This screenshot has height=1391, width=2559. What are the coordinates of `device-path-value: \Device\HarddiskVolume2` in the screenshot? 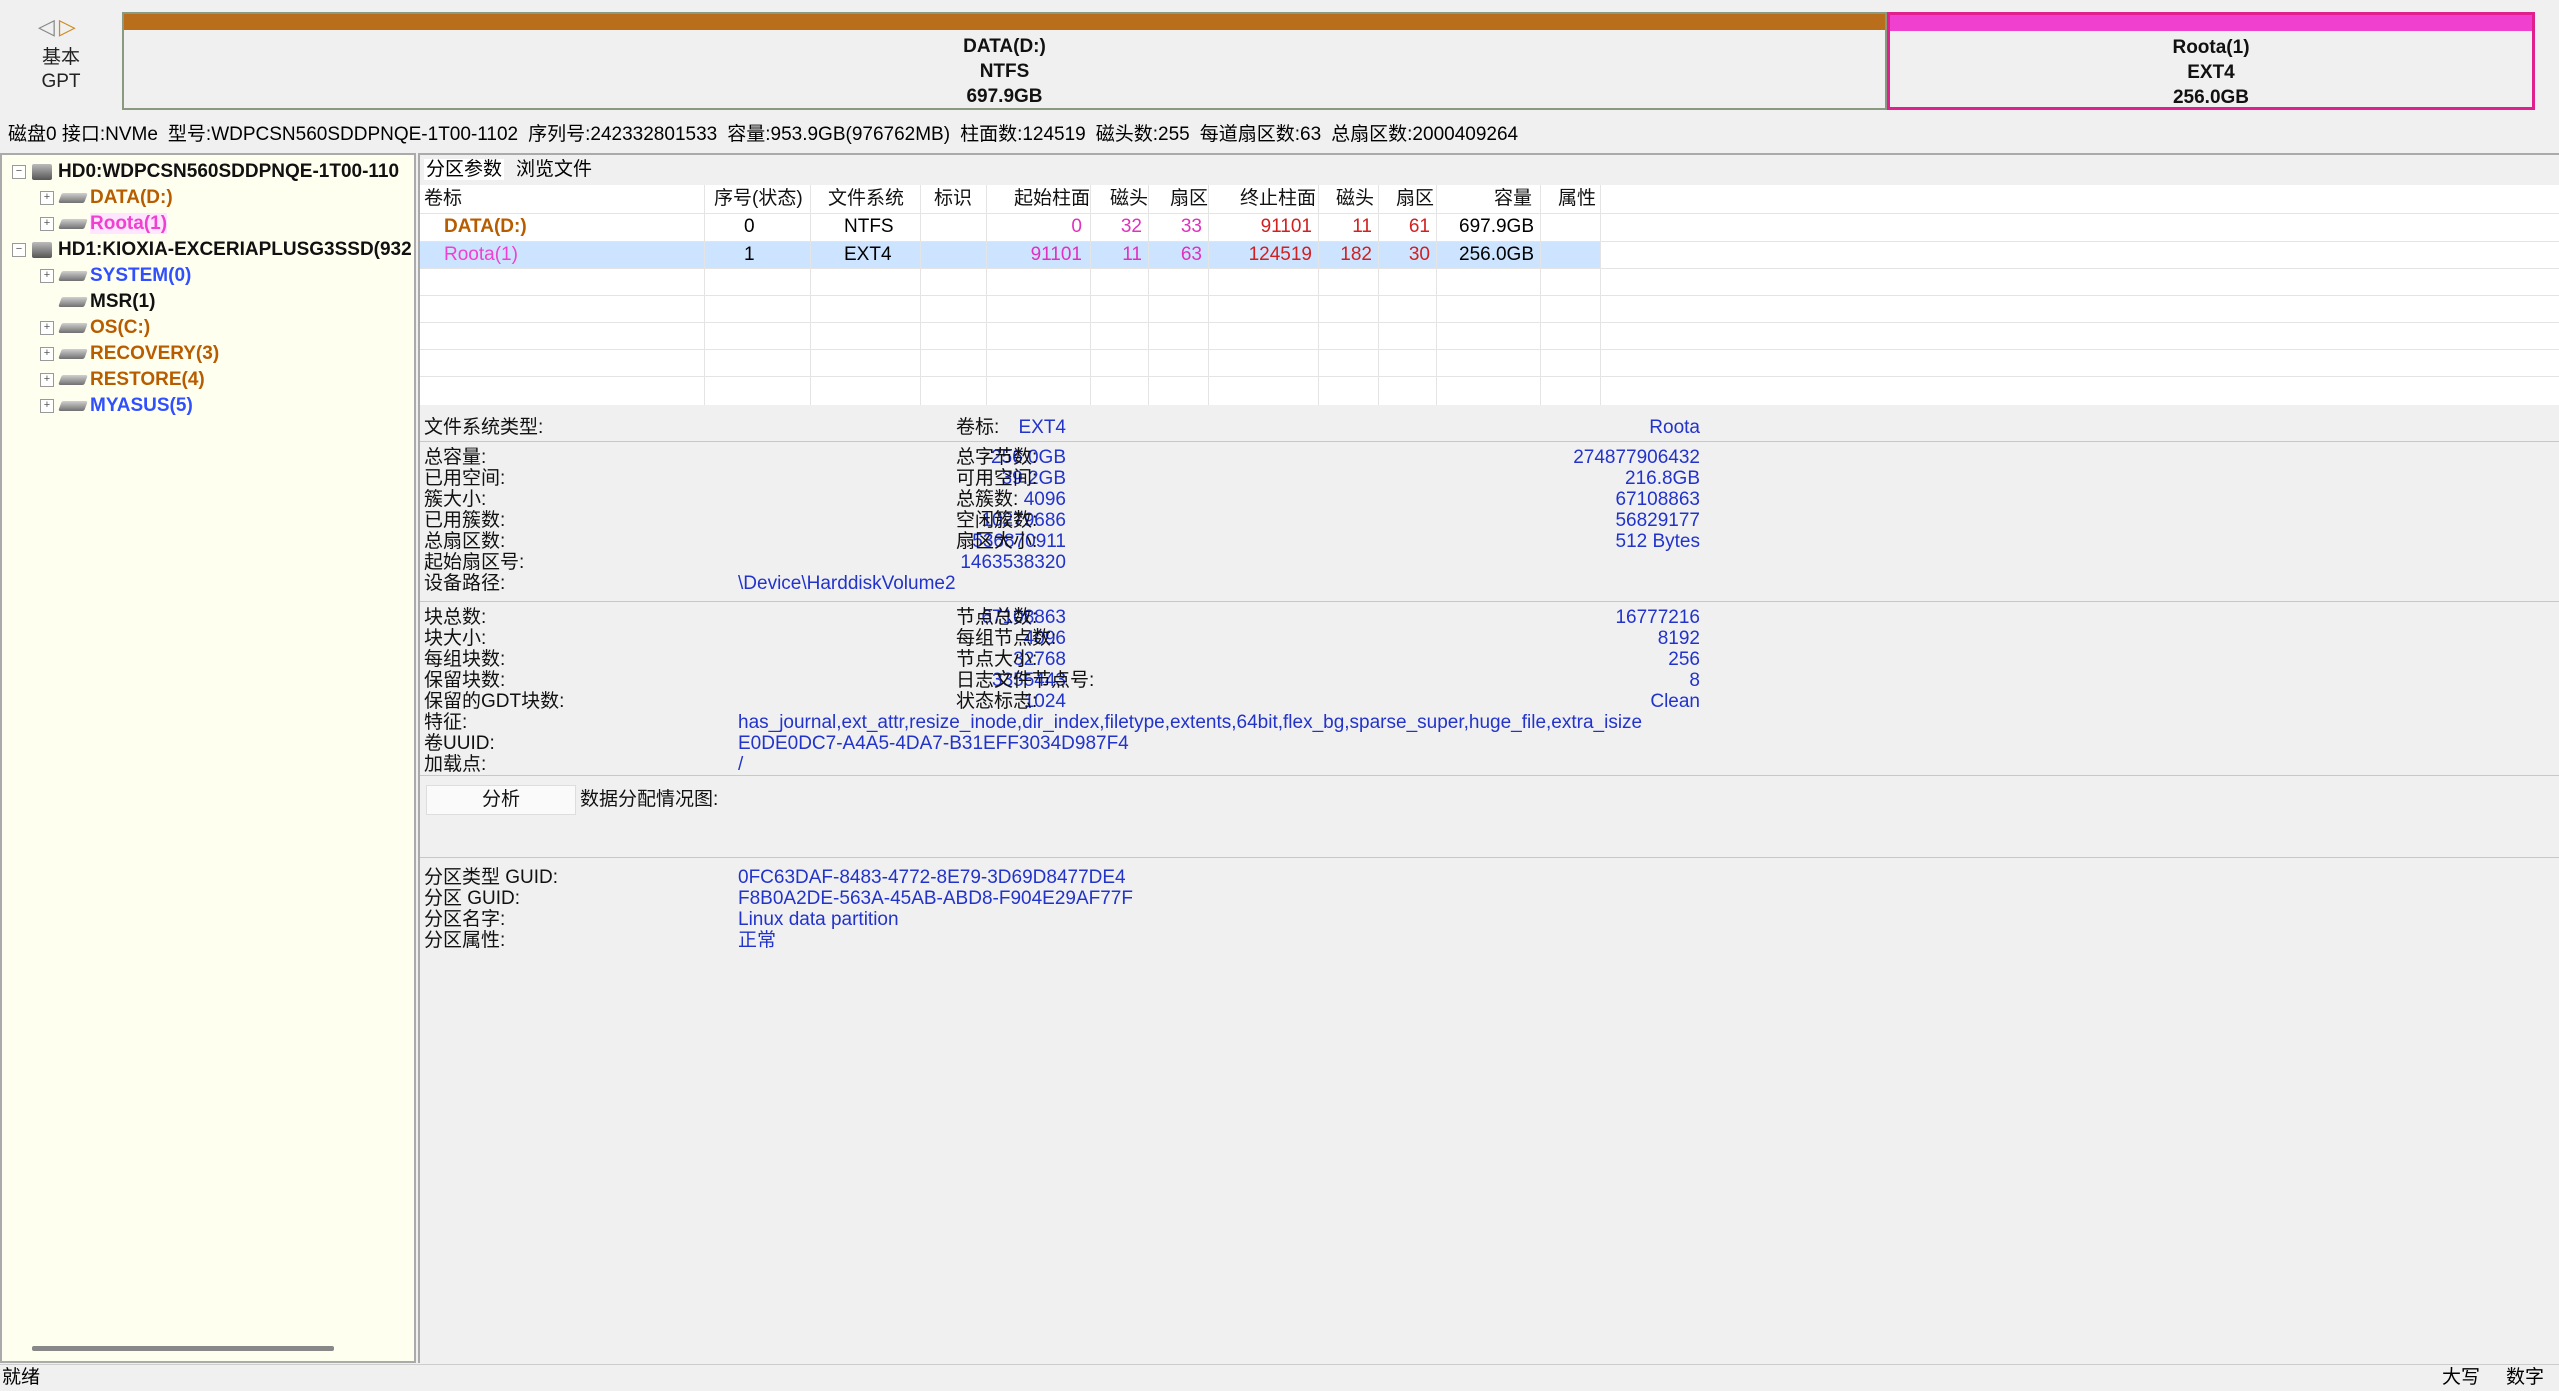 It's located at (847, 583).